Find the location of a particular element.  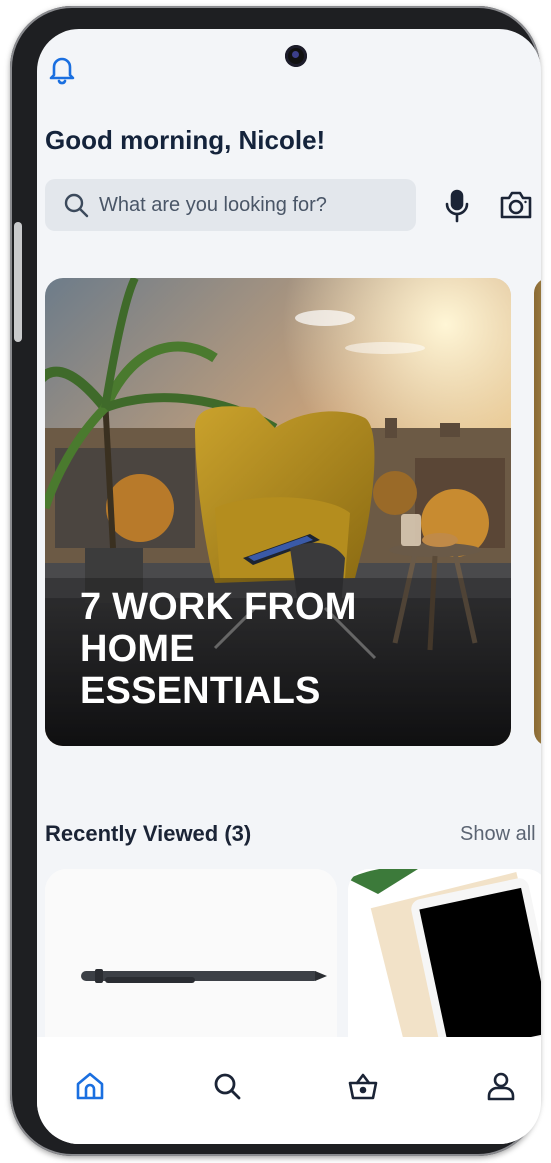

user-icon is located at coordinates (501, 1086).